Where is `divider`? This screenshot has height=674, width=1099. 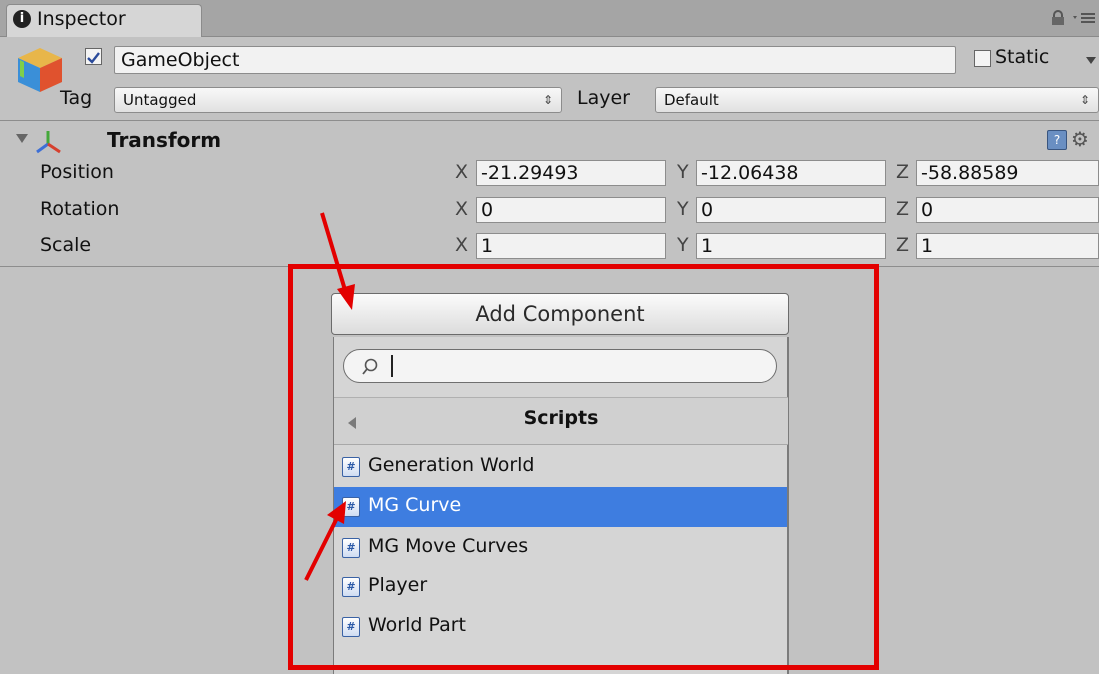
divider is located at coordinates (549, 120).